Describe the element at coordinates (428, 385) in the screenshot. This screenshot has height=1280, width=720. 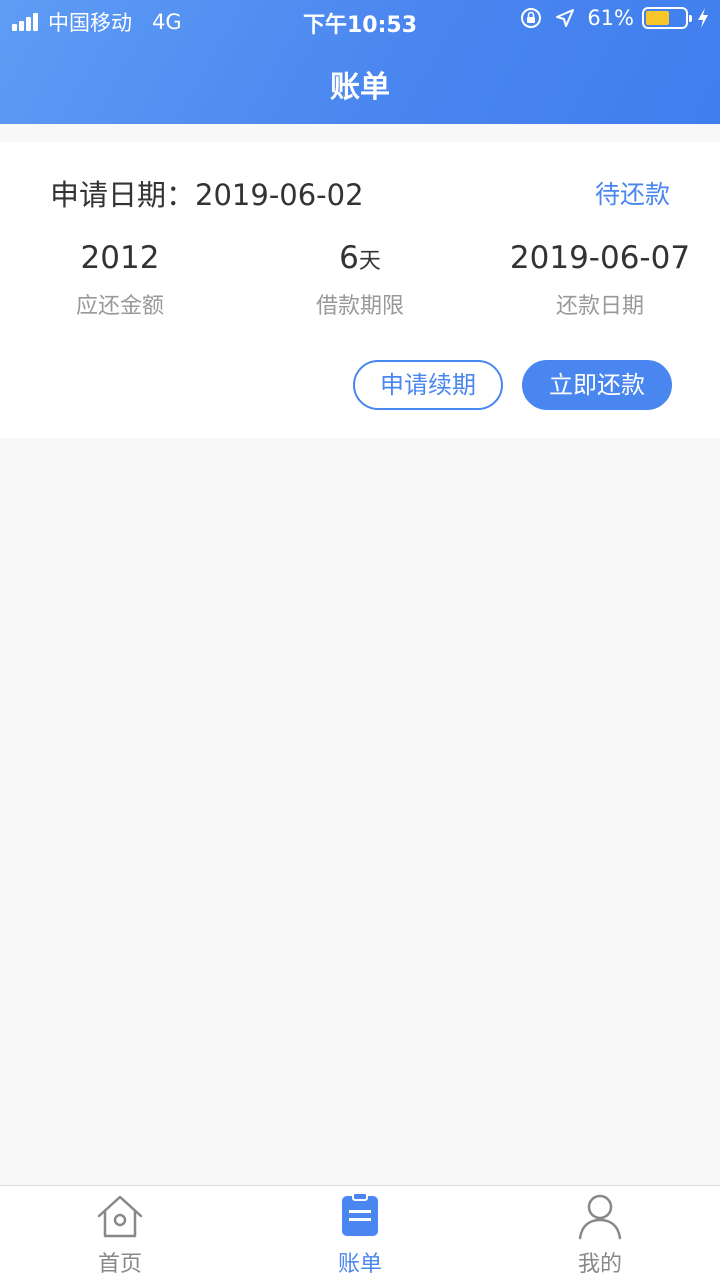
I see `renew-button: 申请续期` at that location.